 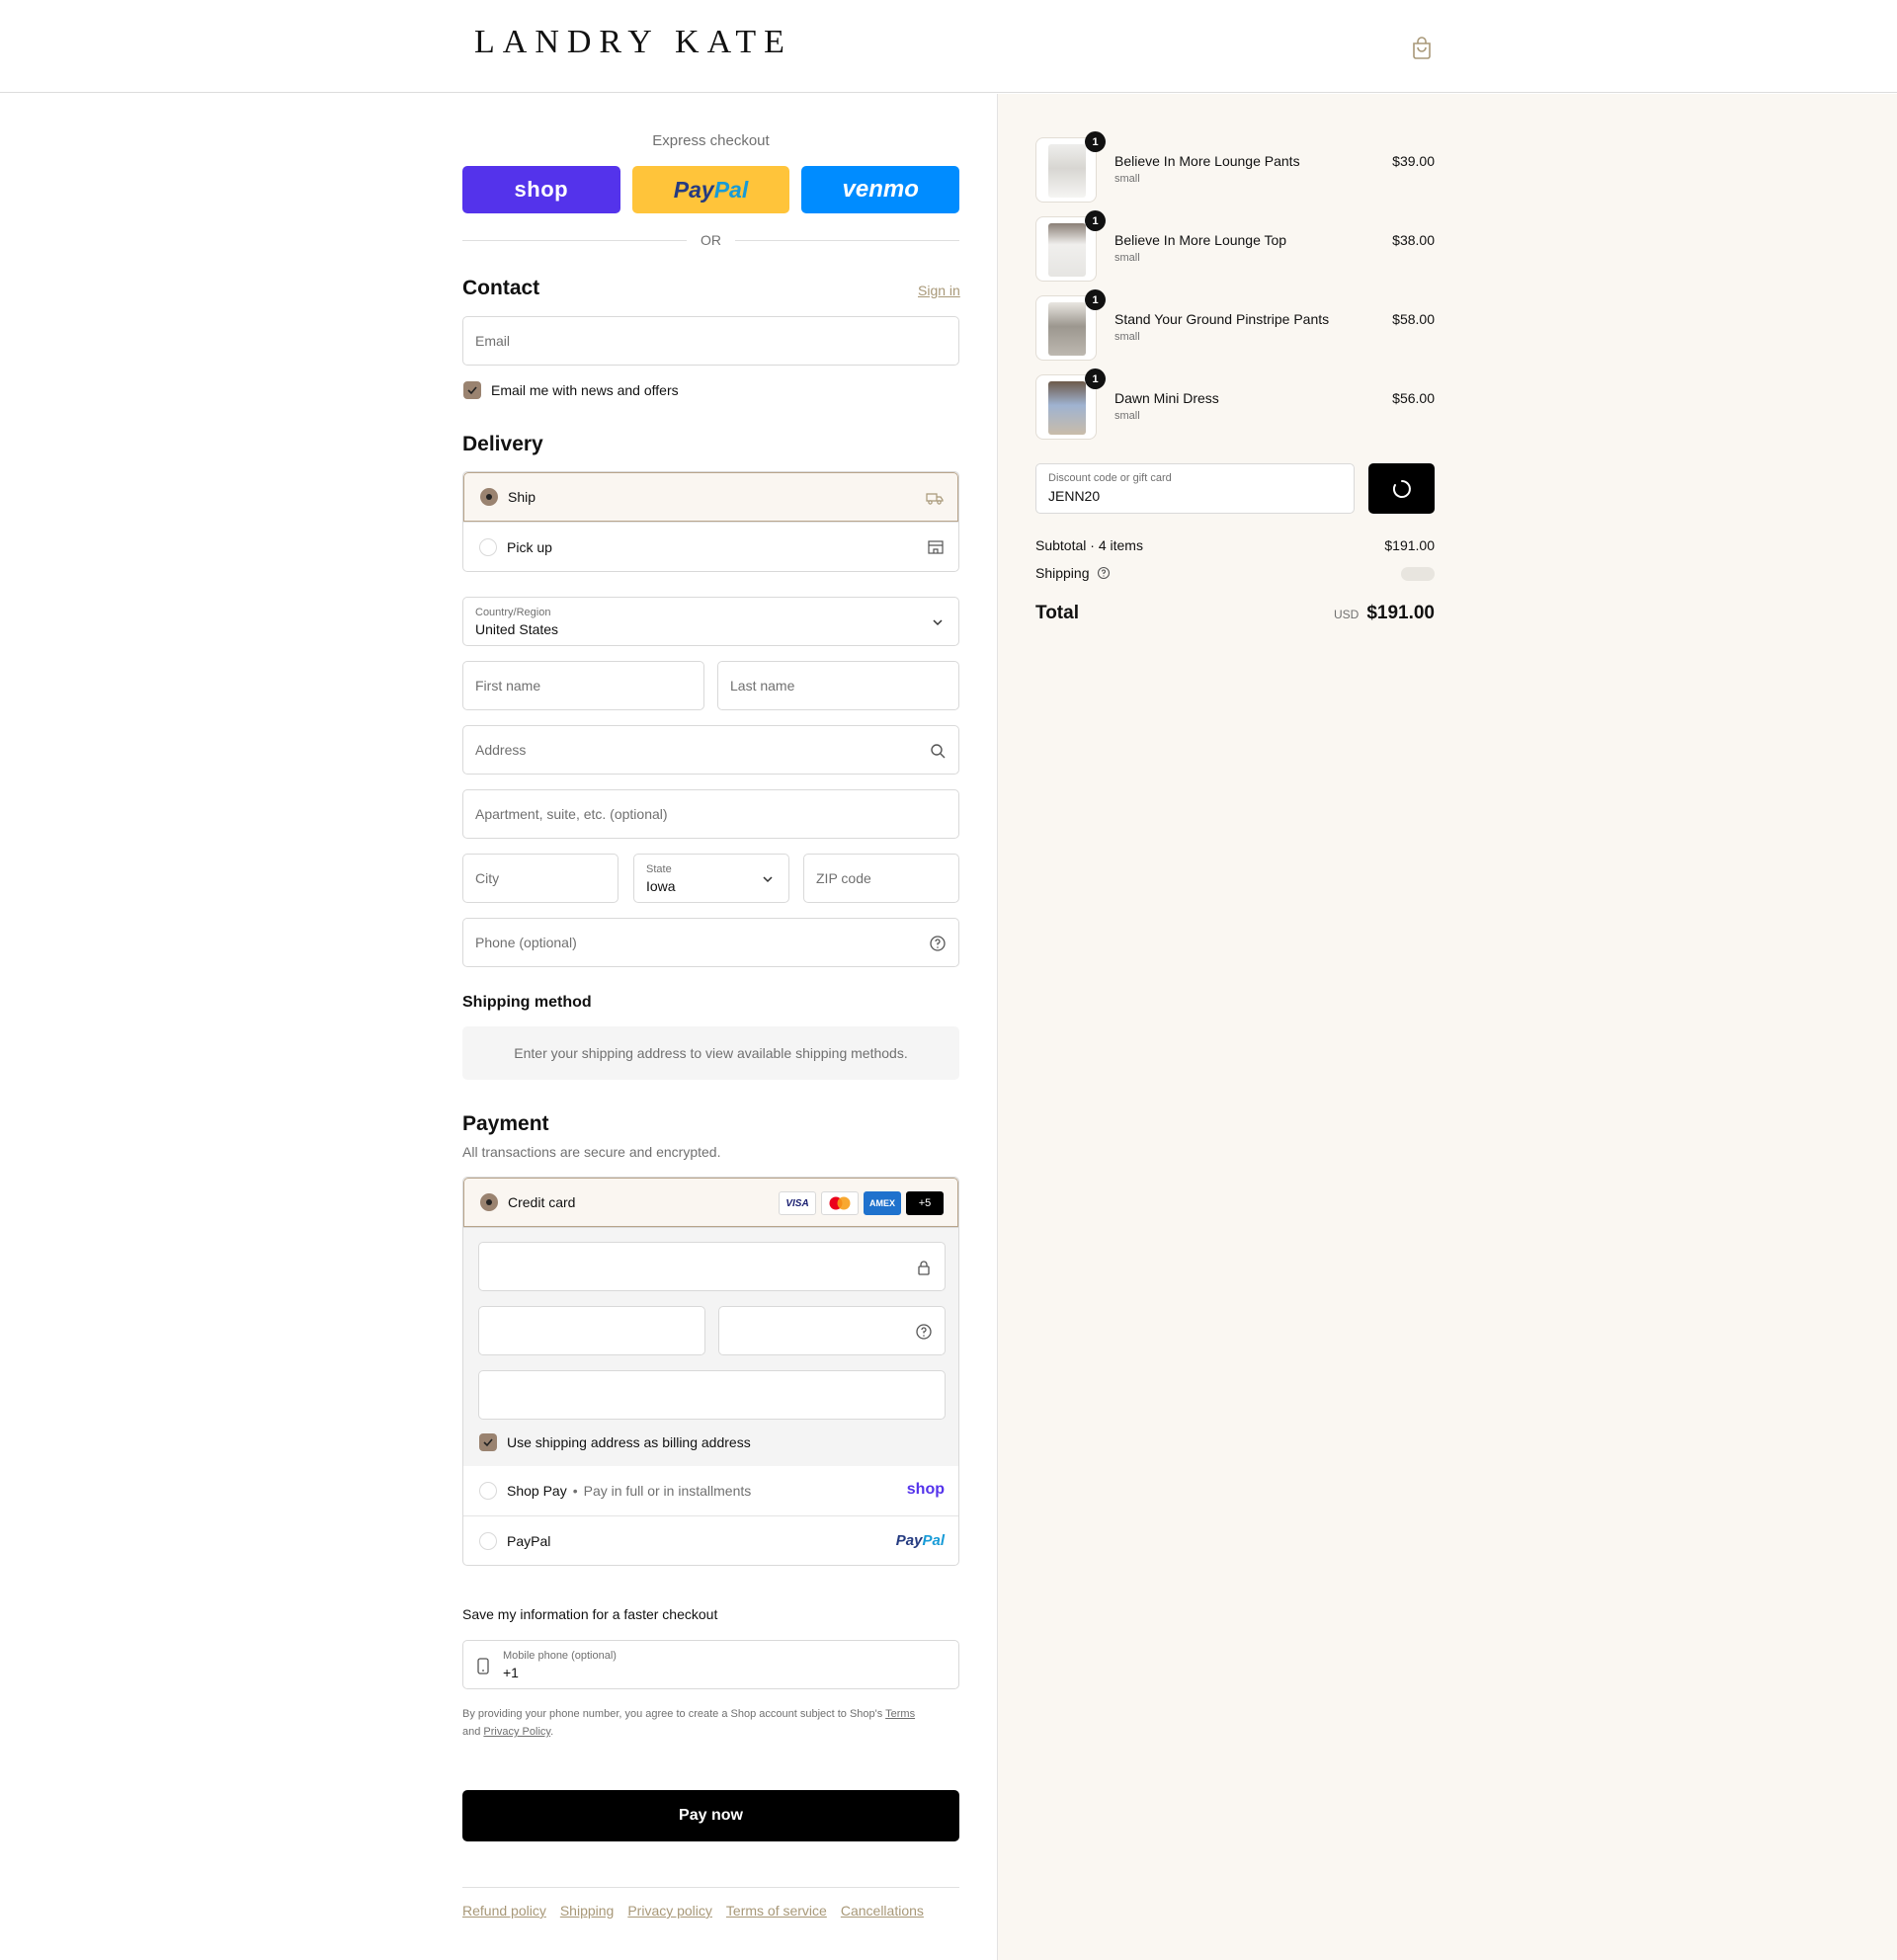 I want to click on apartment-placeholder: Apartment, suite, etc. (optional), so click(x=571, y=814).